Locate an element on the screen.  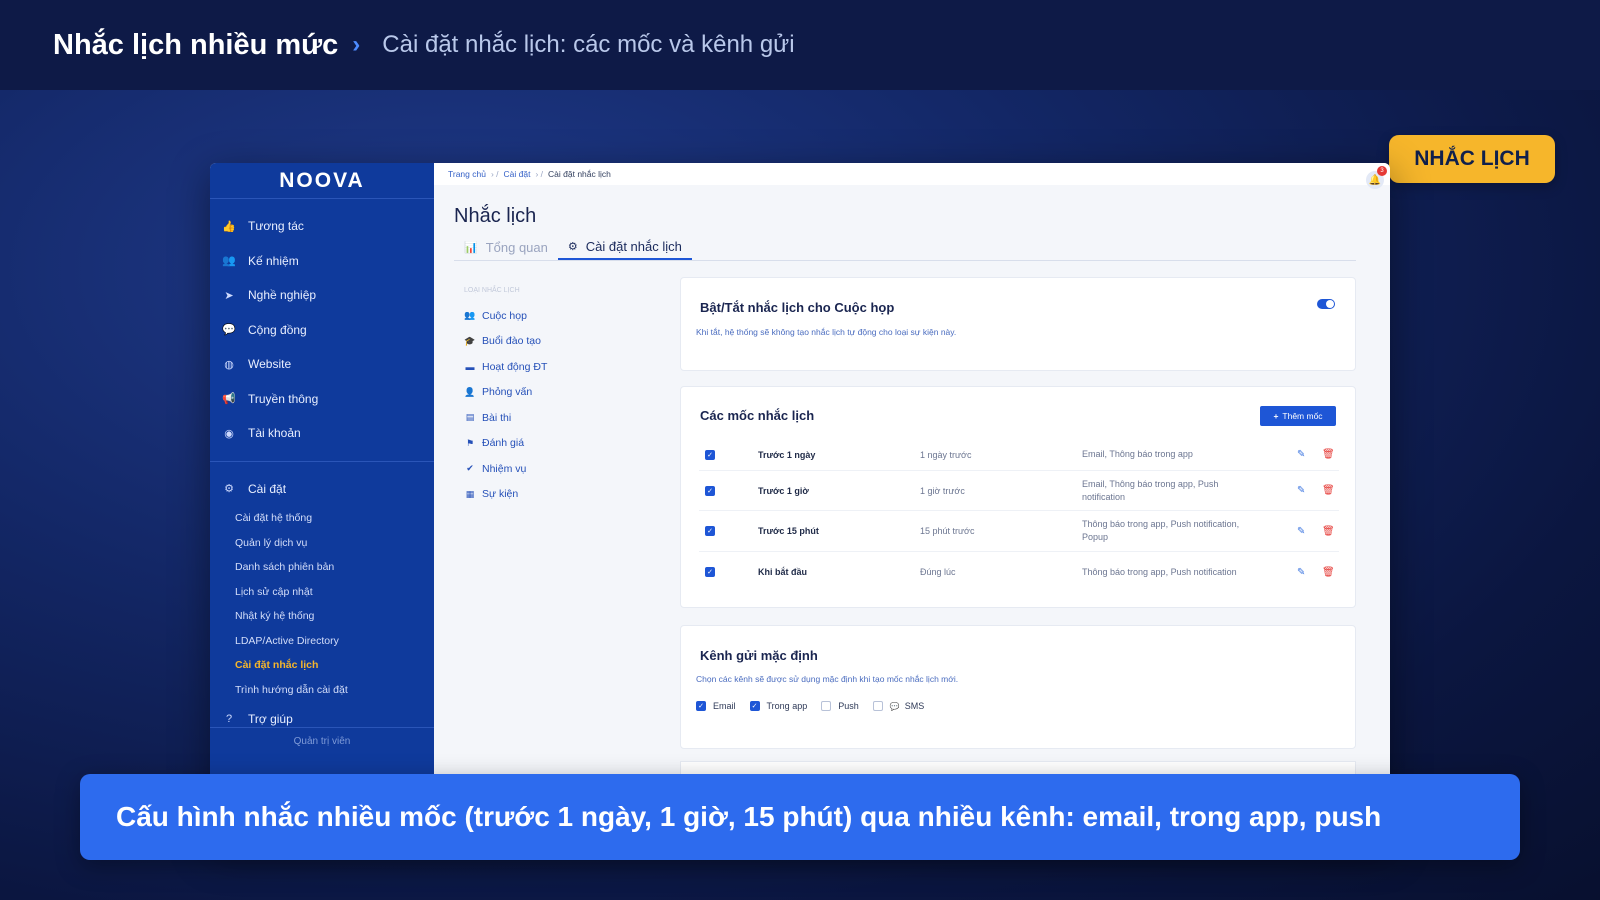
channel-option-sms: 💬 SMS is located at coordinates (898, 706).